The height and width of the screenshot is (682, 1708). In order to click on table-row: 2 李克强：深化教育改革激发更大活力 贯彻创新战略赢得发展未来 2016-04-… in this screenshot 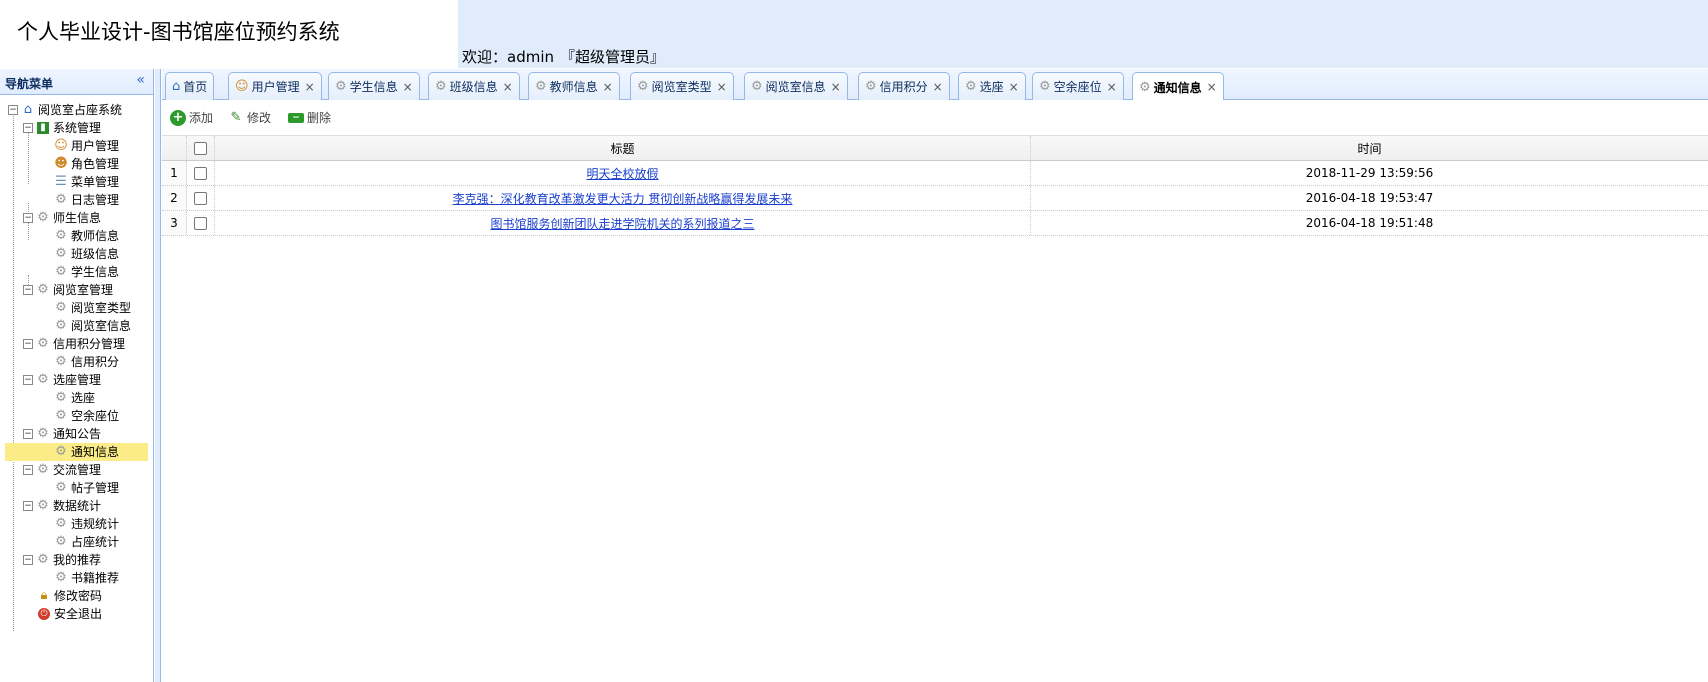, I will do `click(935, 198)`.